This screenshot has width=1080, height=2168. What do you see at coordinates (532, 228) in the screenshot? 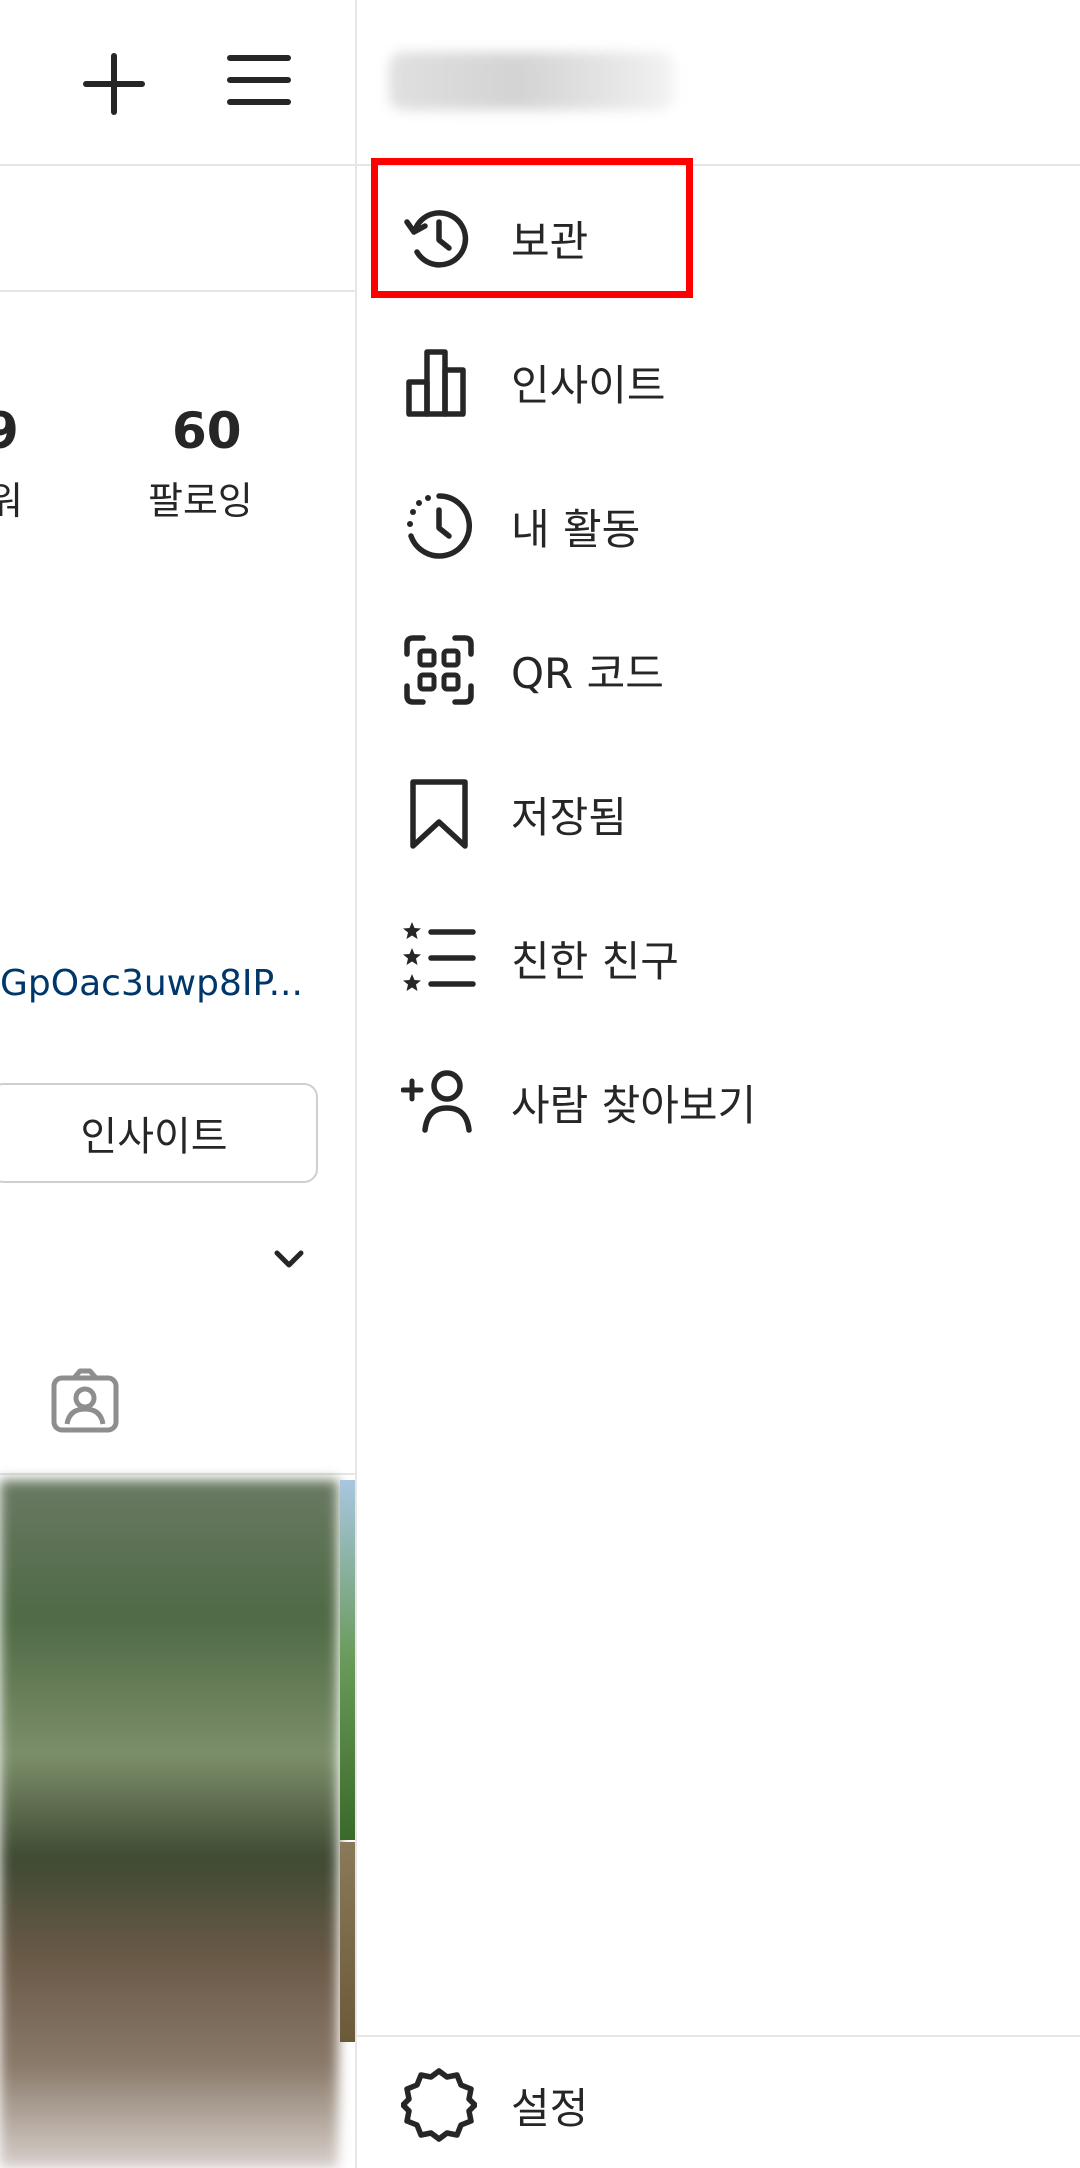
I see `highlight-box` at bounding box center [532, 228].